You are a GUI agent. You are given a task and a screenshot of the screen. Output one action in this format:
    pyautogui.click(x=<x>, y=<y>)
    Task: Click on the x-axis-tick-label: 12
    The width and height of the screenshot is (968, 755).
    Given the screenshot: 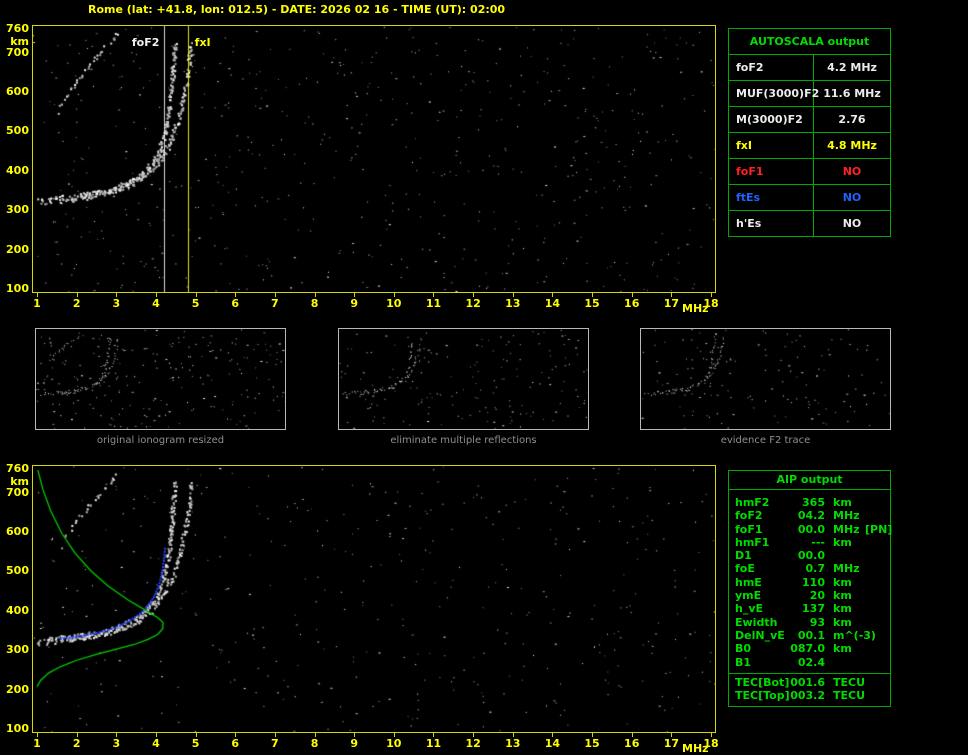 What is the action you would take?
    pyautogui.click(x=473, y=303)
    